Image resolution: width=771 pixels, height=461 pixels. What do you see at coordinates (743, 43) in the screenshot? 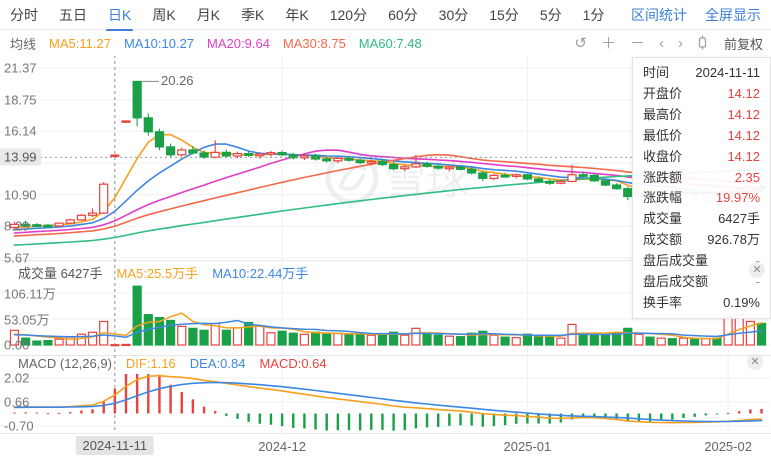
I see `adjust-mode-select: 前复权` at bounding box center [743, 43].